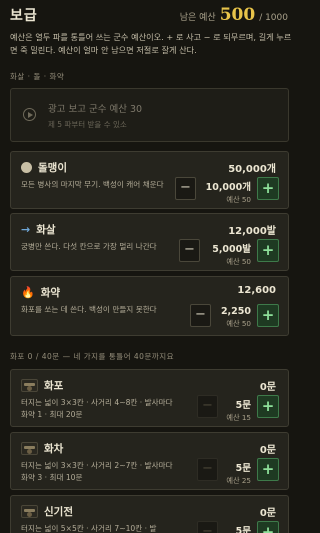  What do you see at coordinates (26, 167) in the screenshot?
I see `stone-icon` at bounding box center [26, 167].